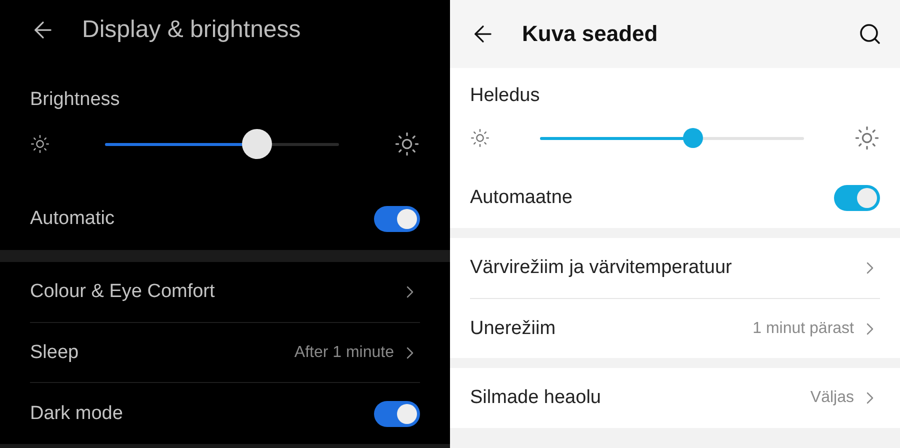 Image resolution: width=900 pixels, height=448 pixels. I want to click on row-label: Unerežiim, so click(513, 329).